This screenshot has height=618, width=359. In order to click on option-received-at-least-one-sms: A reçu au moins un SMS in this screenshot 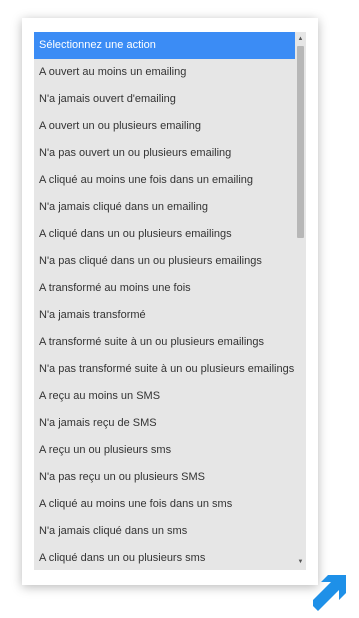, I will do `click(164, 396)`.